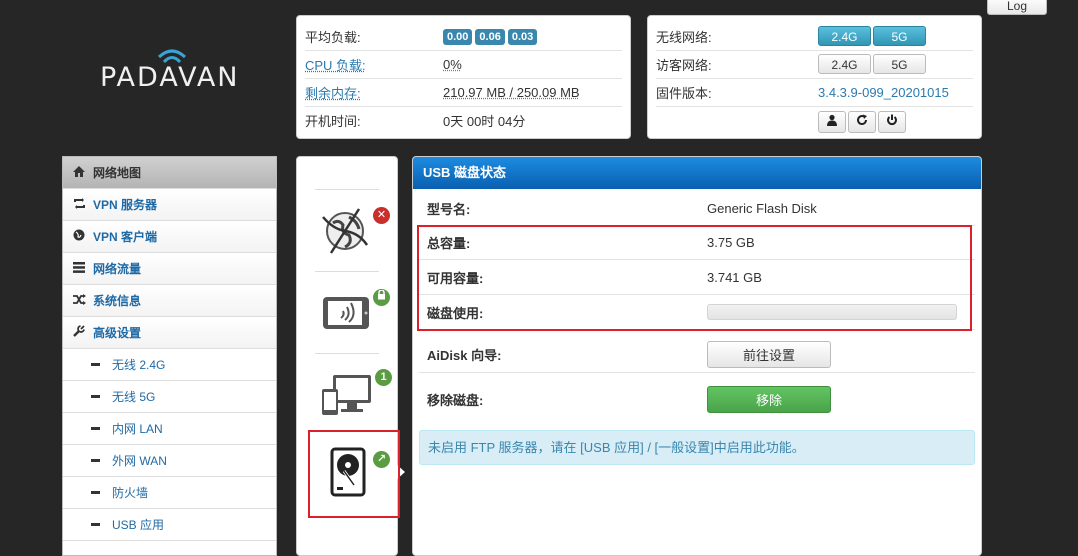 The height and width of the screenshot is (556, 1078). I want to click on internet-status-button: ✕, so click(354, 233).